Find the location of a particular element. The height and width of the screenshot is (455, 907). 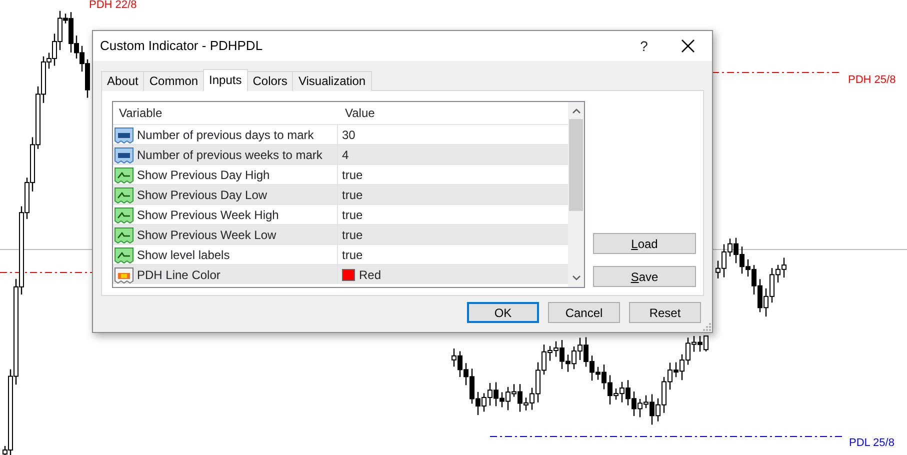

variable-value: 4 is located at coordinates (345, 155).